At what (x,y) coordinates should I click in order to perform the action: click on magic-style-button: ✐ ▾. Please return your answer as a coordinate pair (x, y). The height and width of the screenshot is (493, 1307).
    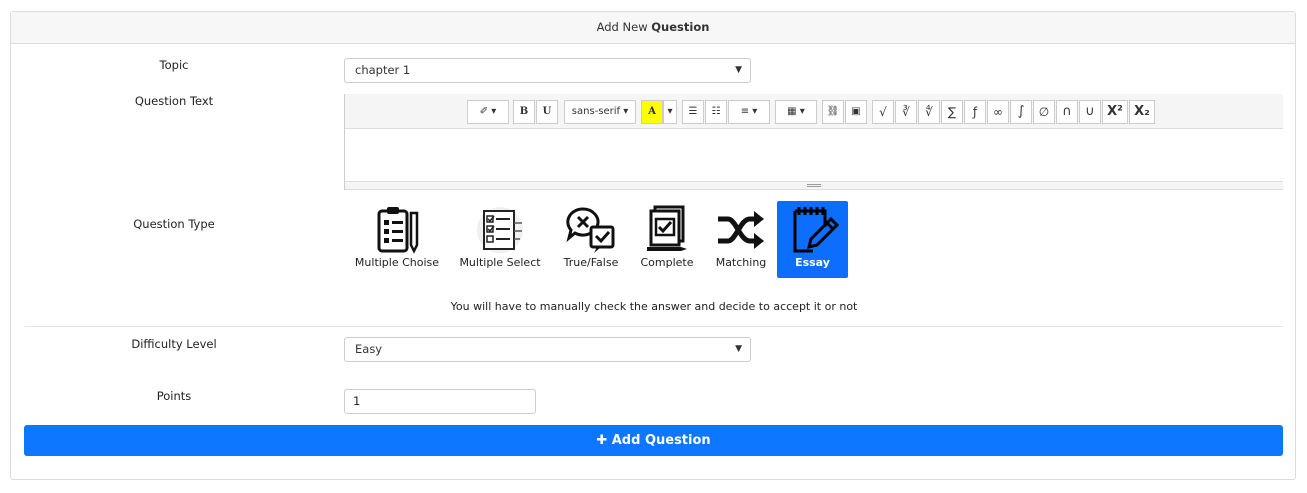
    Looking at the image, I should click on (488, 112).